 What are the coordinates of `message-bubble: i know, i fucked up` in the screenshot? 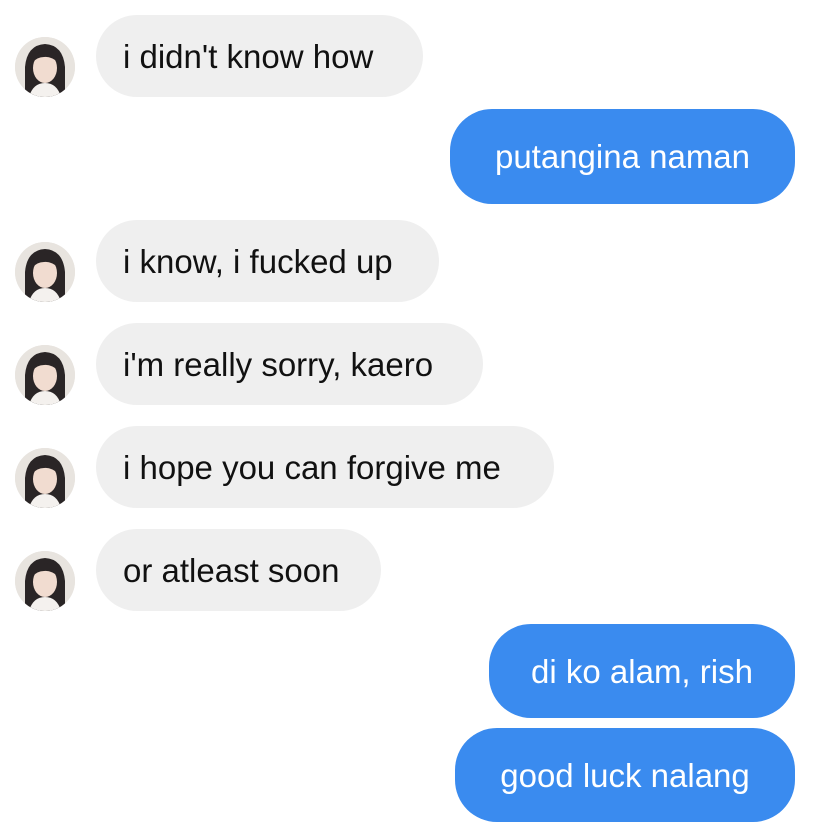 It's located at (267, 261).